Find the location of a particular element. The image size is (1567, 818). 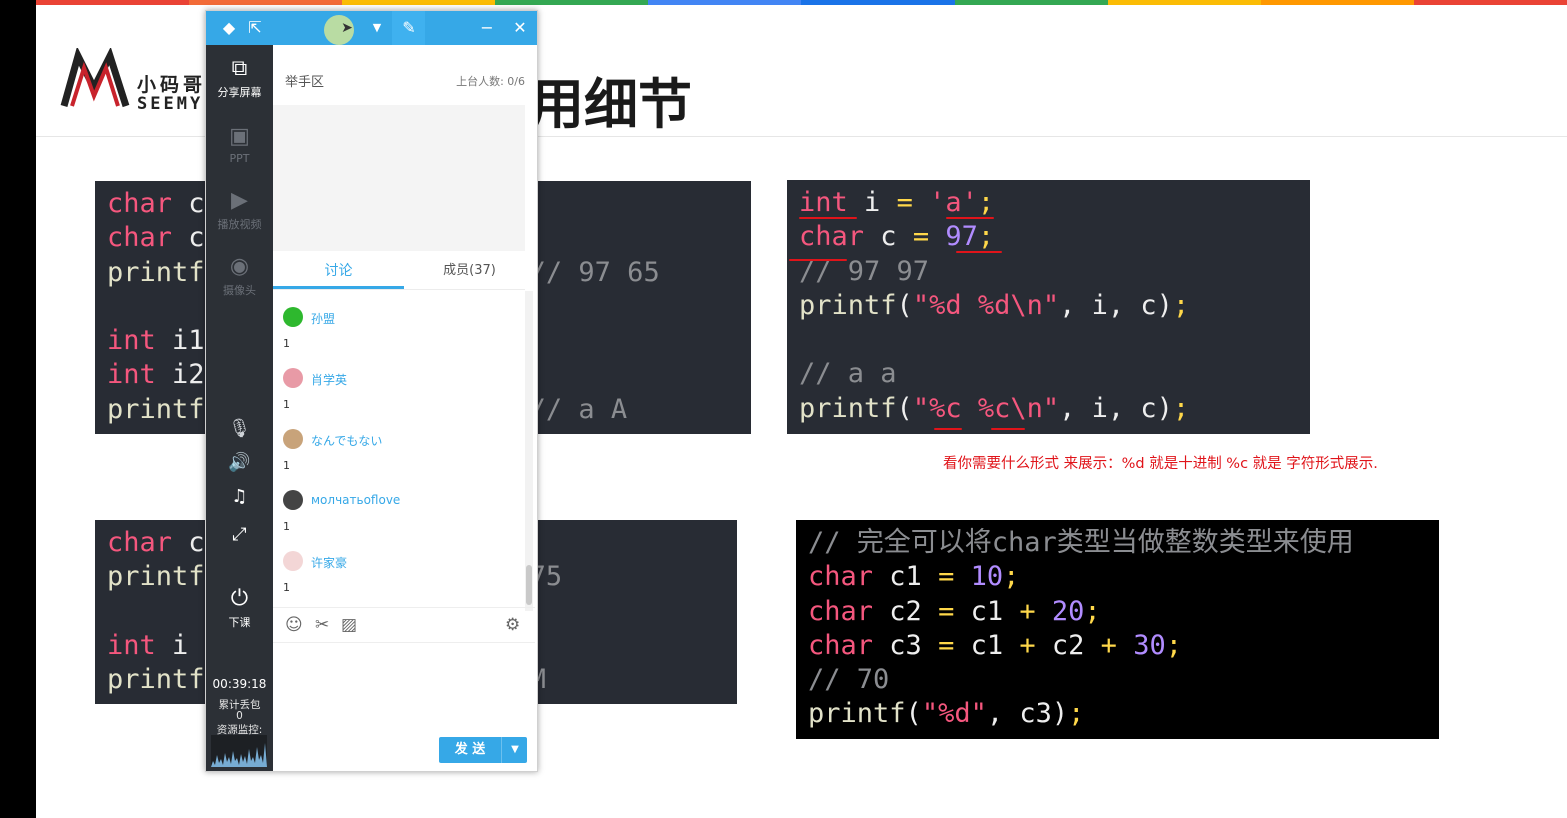

code-token: "%c %c\n" is located at coordinates (986, 408).